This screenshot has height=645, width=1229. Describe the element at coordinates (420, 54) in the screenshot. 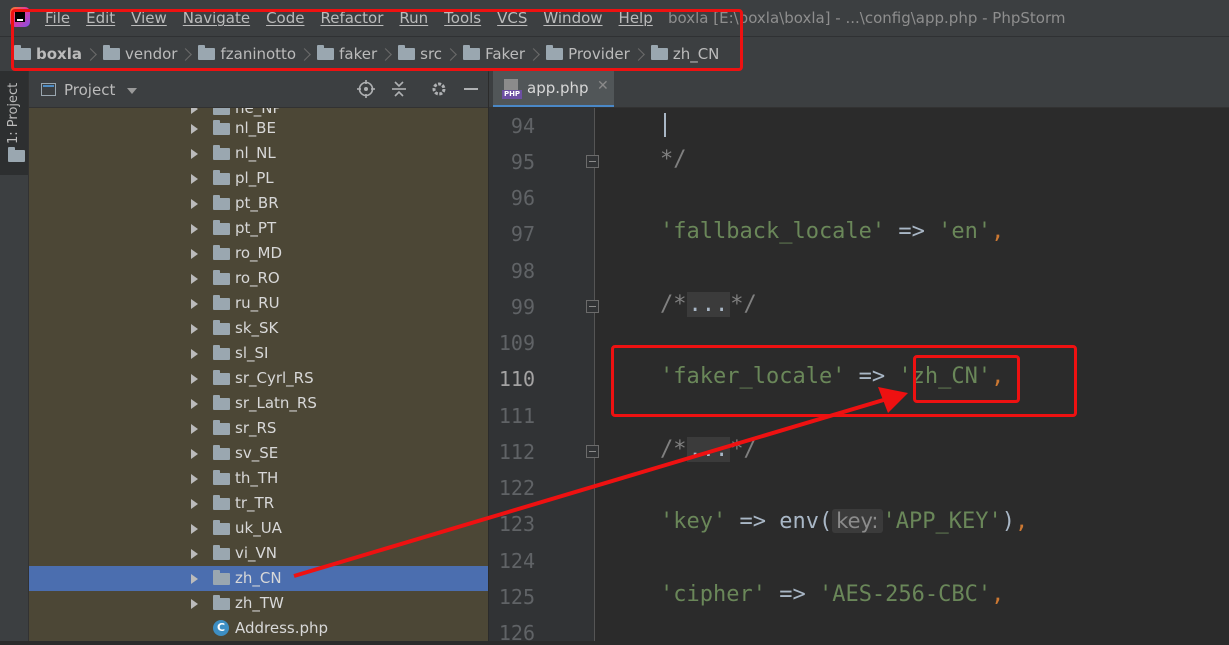

I see `breadcrumb-item-src: src` at that location.